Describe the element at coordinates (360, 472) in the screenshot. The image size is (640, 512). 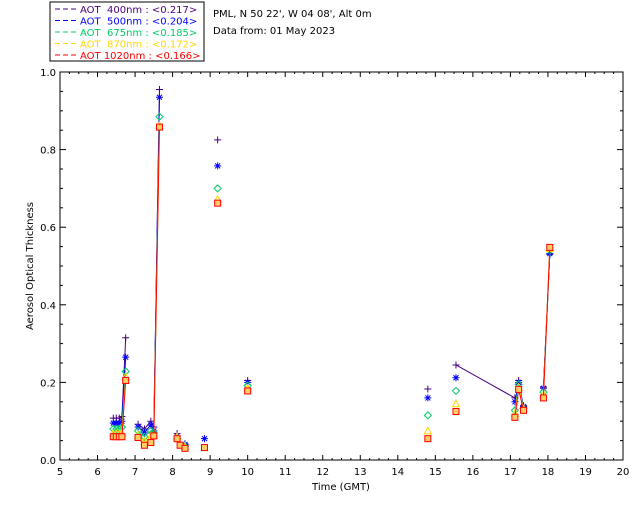
I see `x-tick-label: 13` at that location.